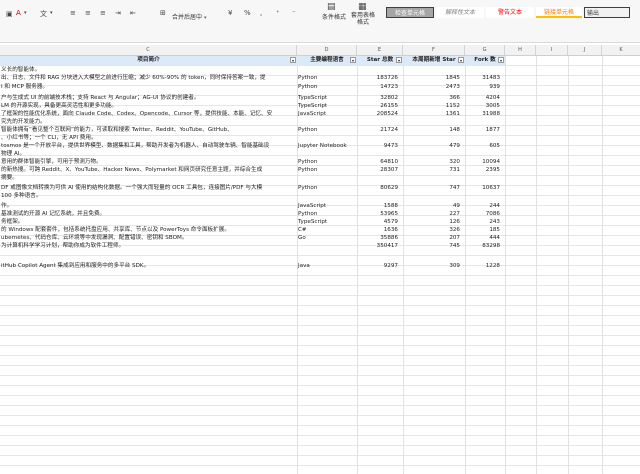  Describe the element at coordinates (380, 230) in the screenshot. I see `cell-stars: 1636` at that location.